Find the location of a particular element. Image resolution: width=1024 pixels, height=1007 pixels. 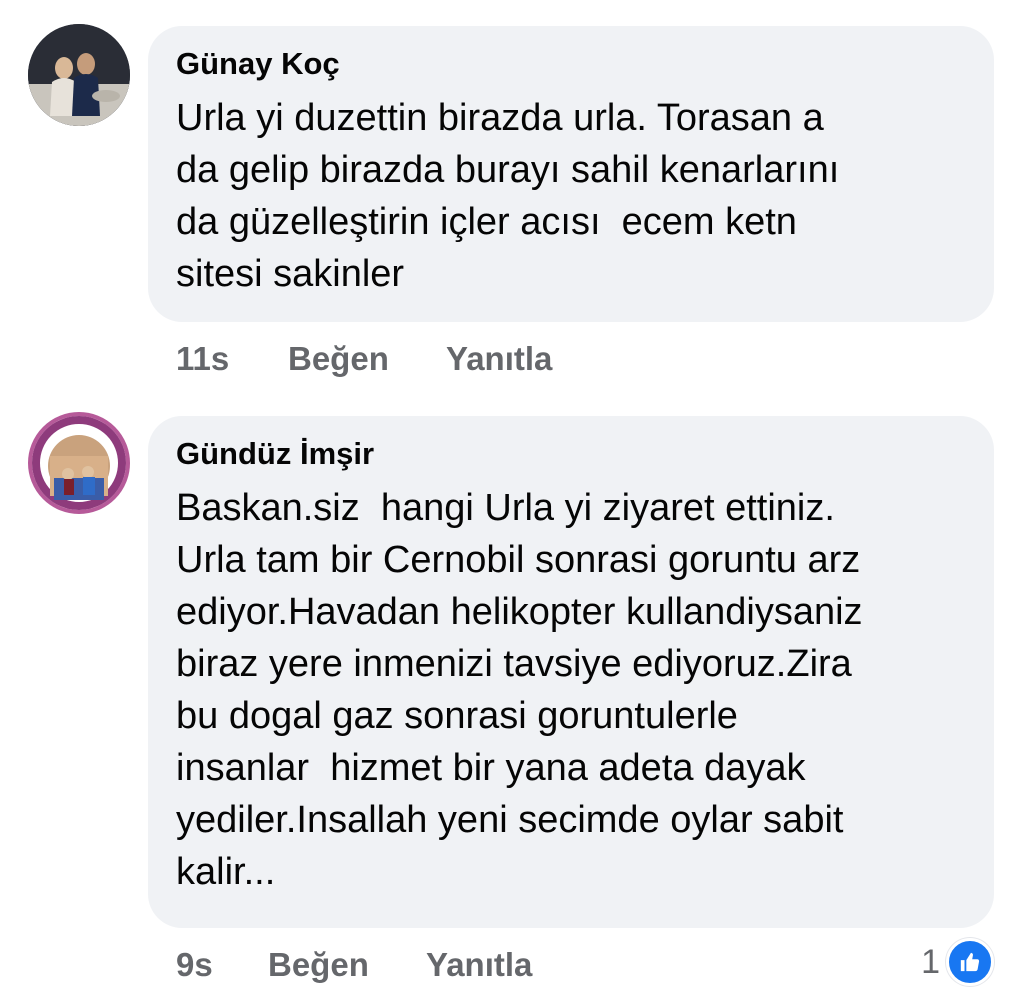

comment-actions: 9s Beğen Yanıtla is located at coordinates (512, 968).